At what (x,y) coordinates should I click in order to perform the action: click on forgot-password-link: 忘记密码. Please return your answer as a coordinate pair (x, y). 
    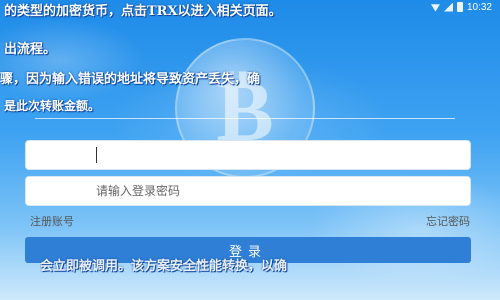
    Looking at the image, I should click on (448, 221).